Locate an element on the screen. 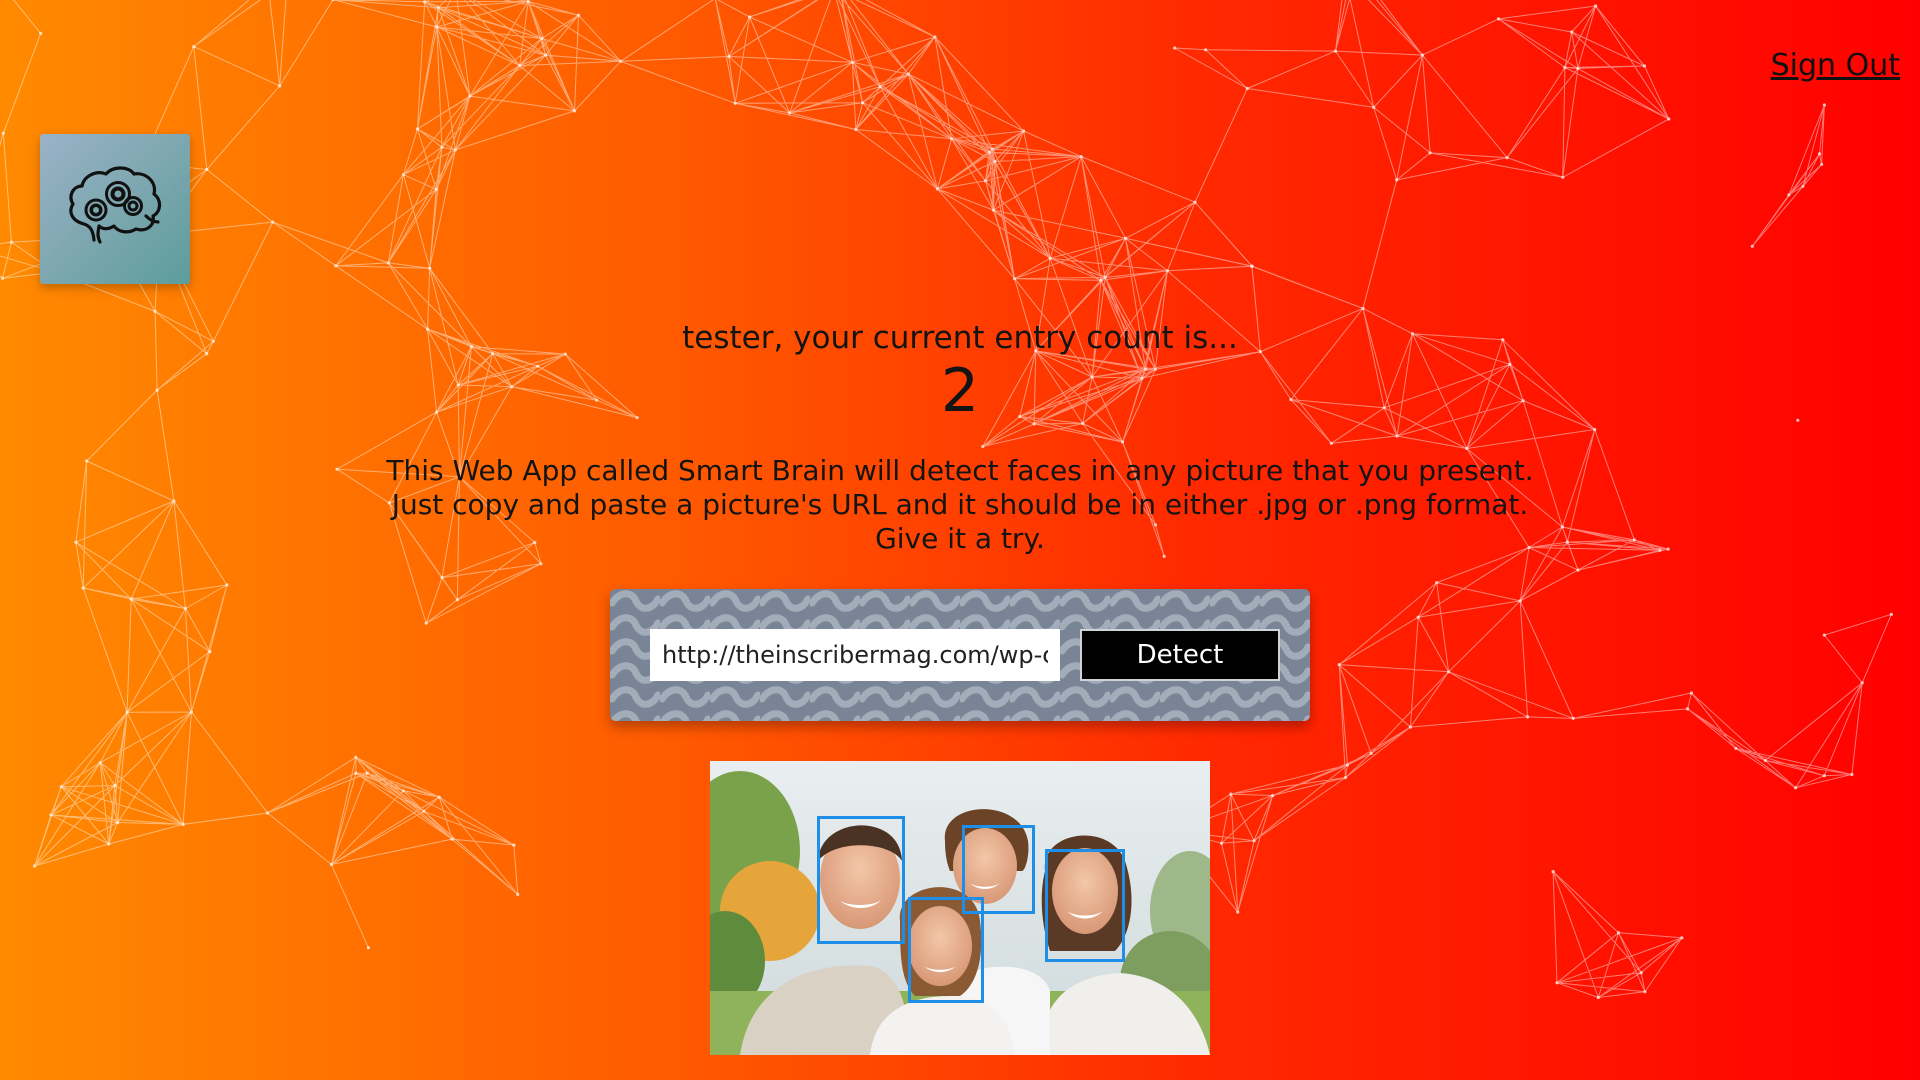  sign-out-link: Sign Out is located at coordinates (1835, 65).